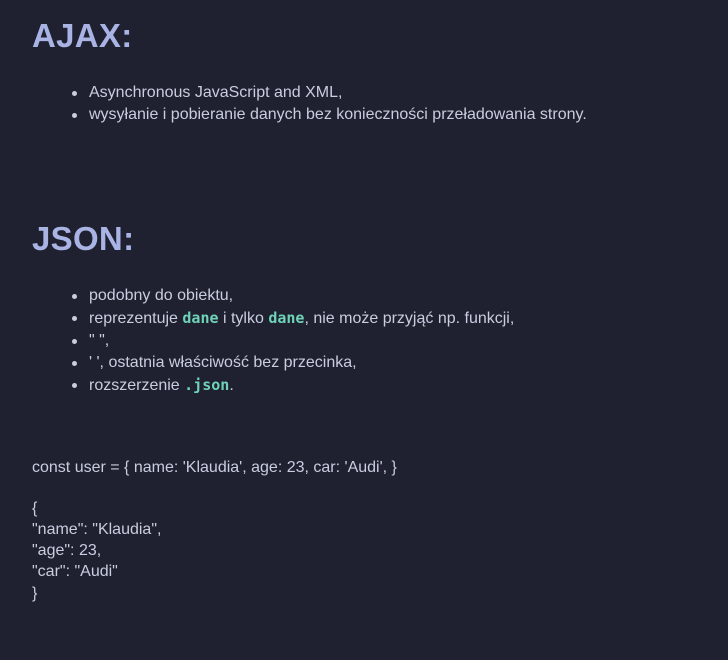  I want to click on json-example-line: "age": 23,, so click(67, 550).